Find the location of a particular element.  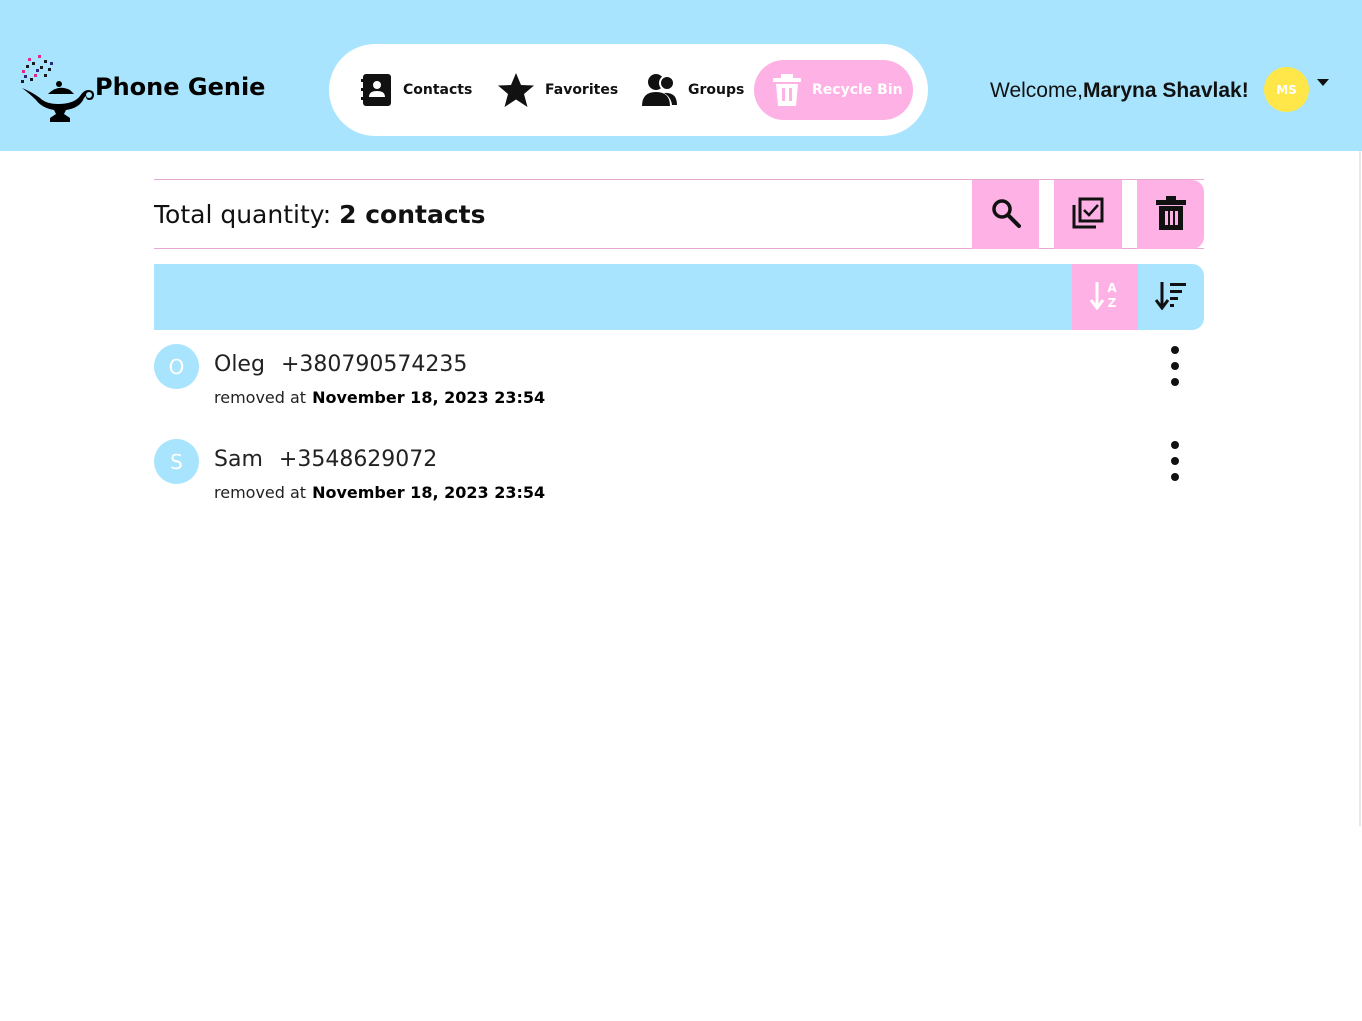

welcome-text: Welcome,Maryna Shavlak! is located at coordinates (1119, 91).